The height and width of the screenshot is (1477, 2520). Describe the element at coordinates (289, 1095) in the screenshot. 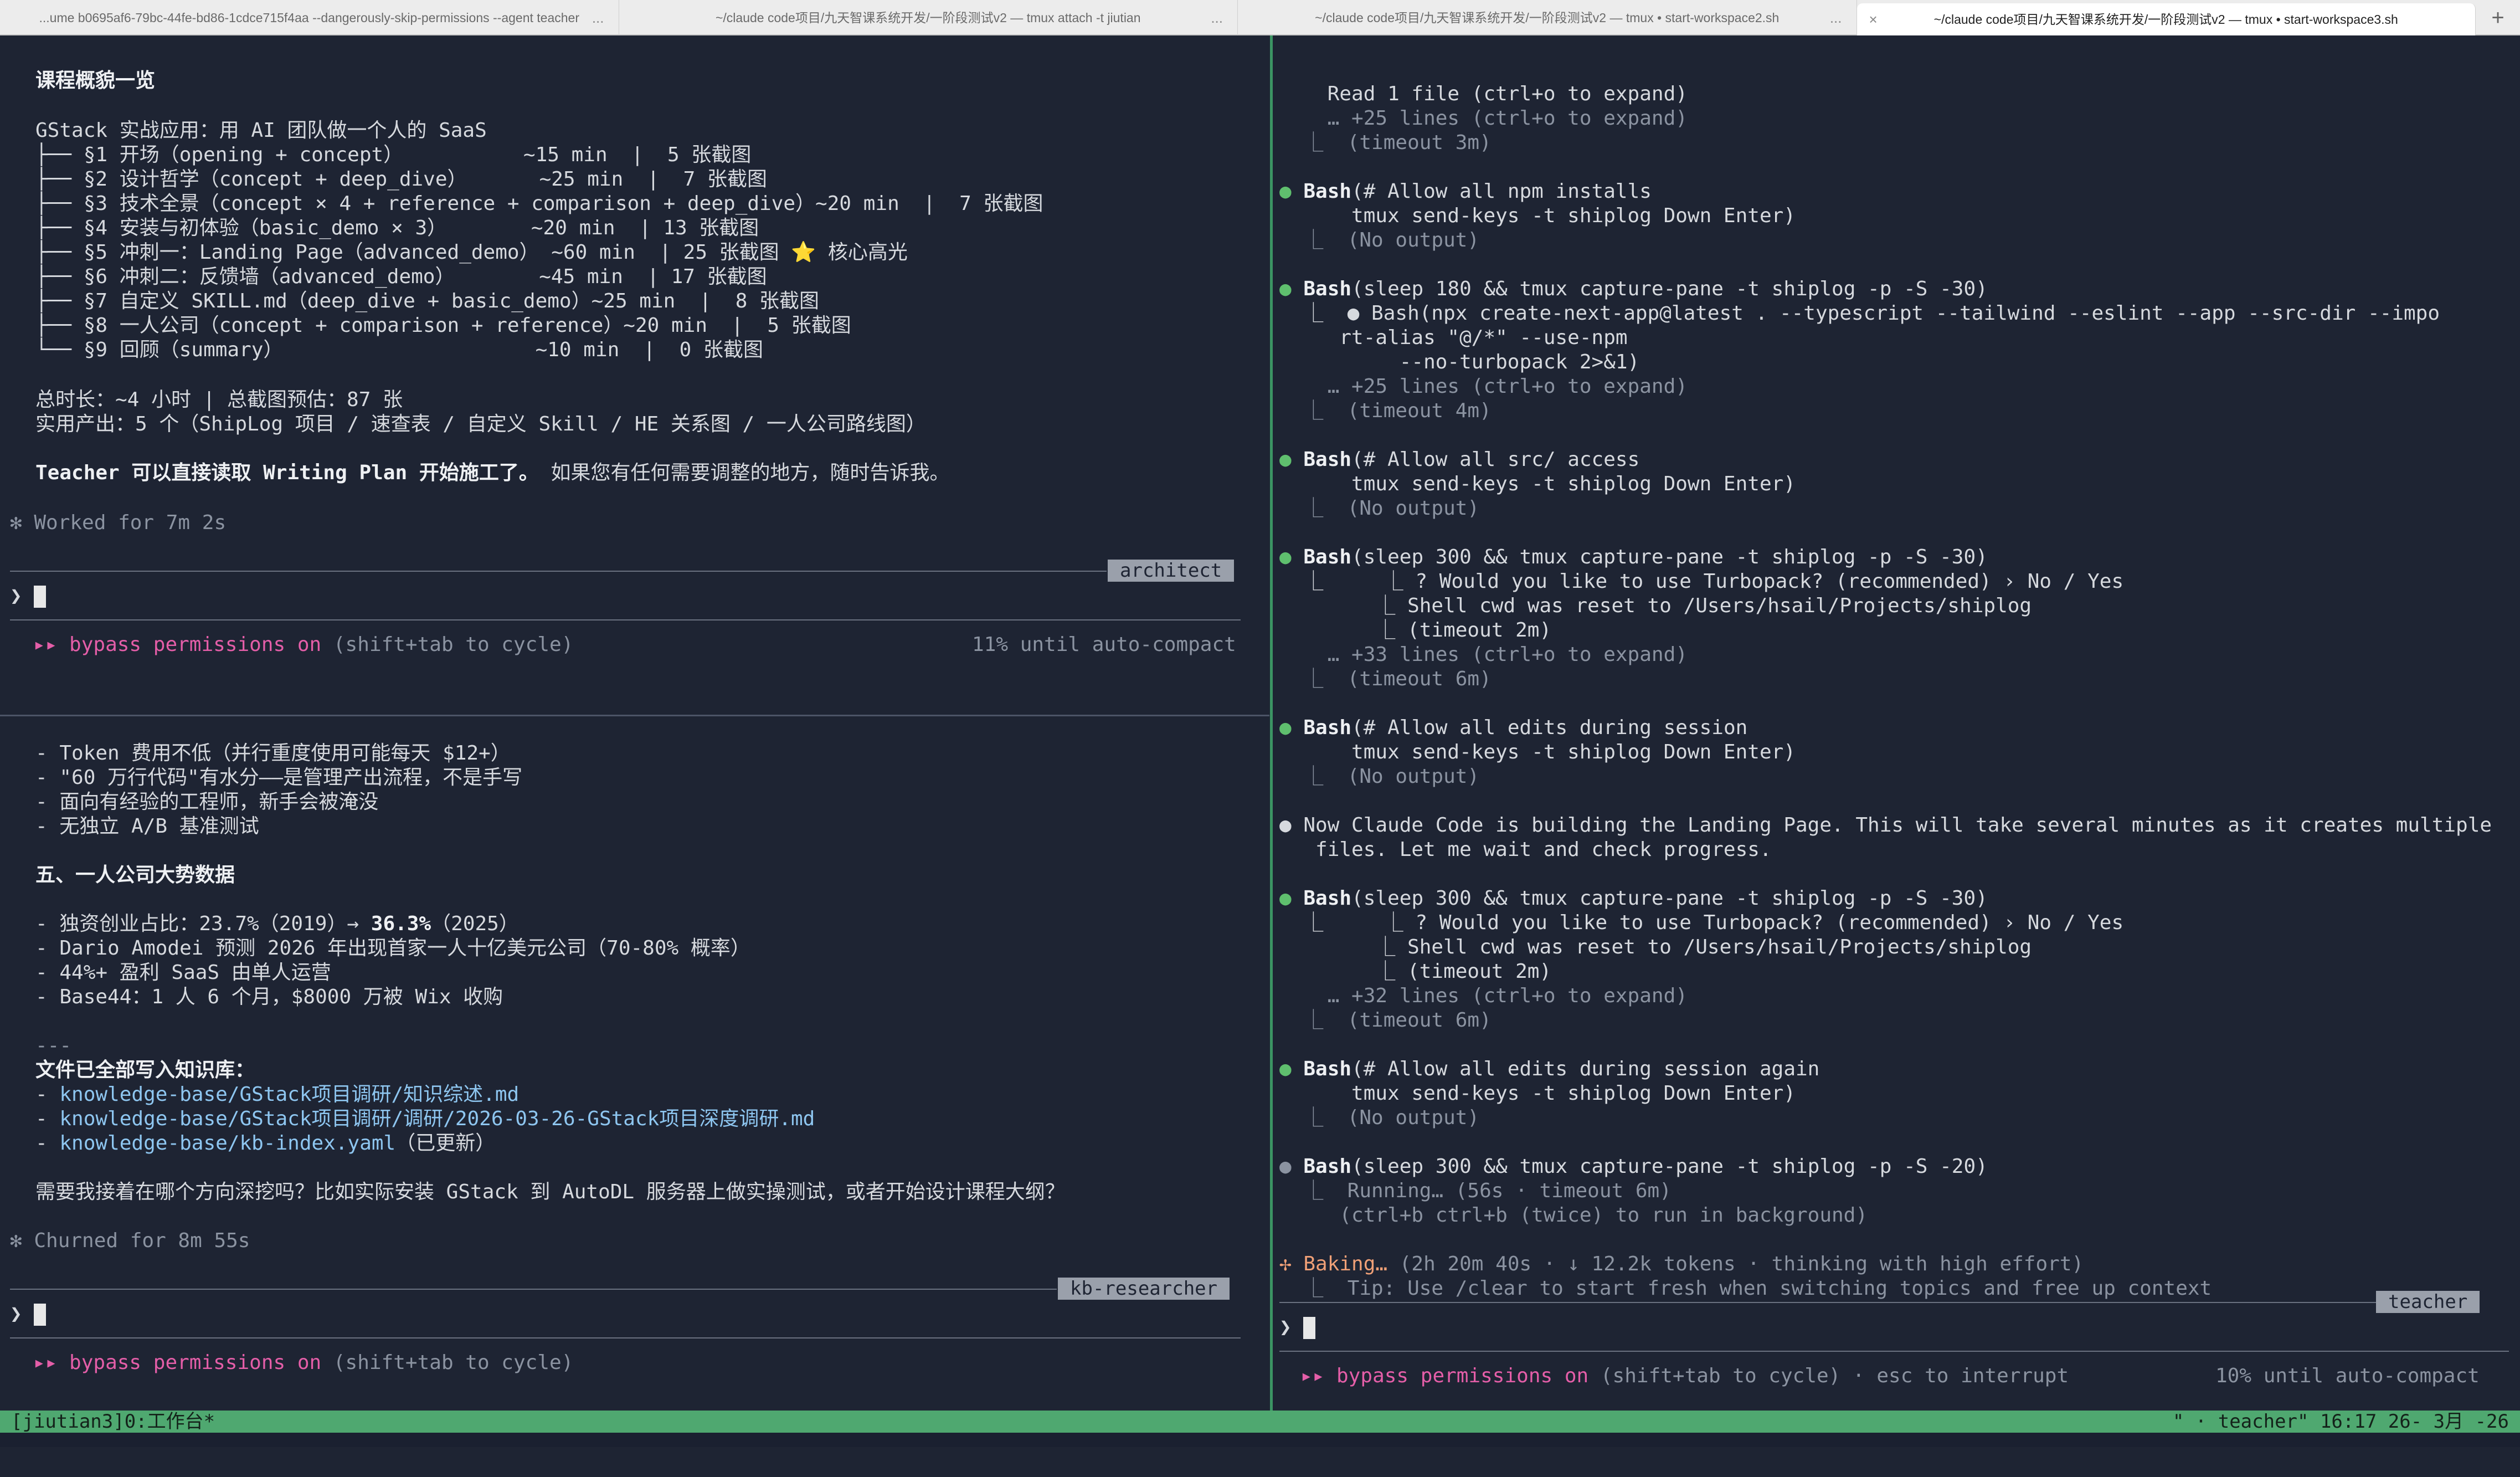

I see `file-link: knowledge-base/GStack项目调研/知识综述.md` at that location.